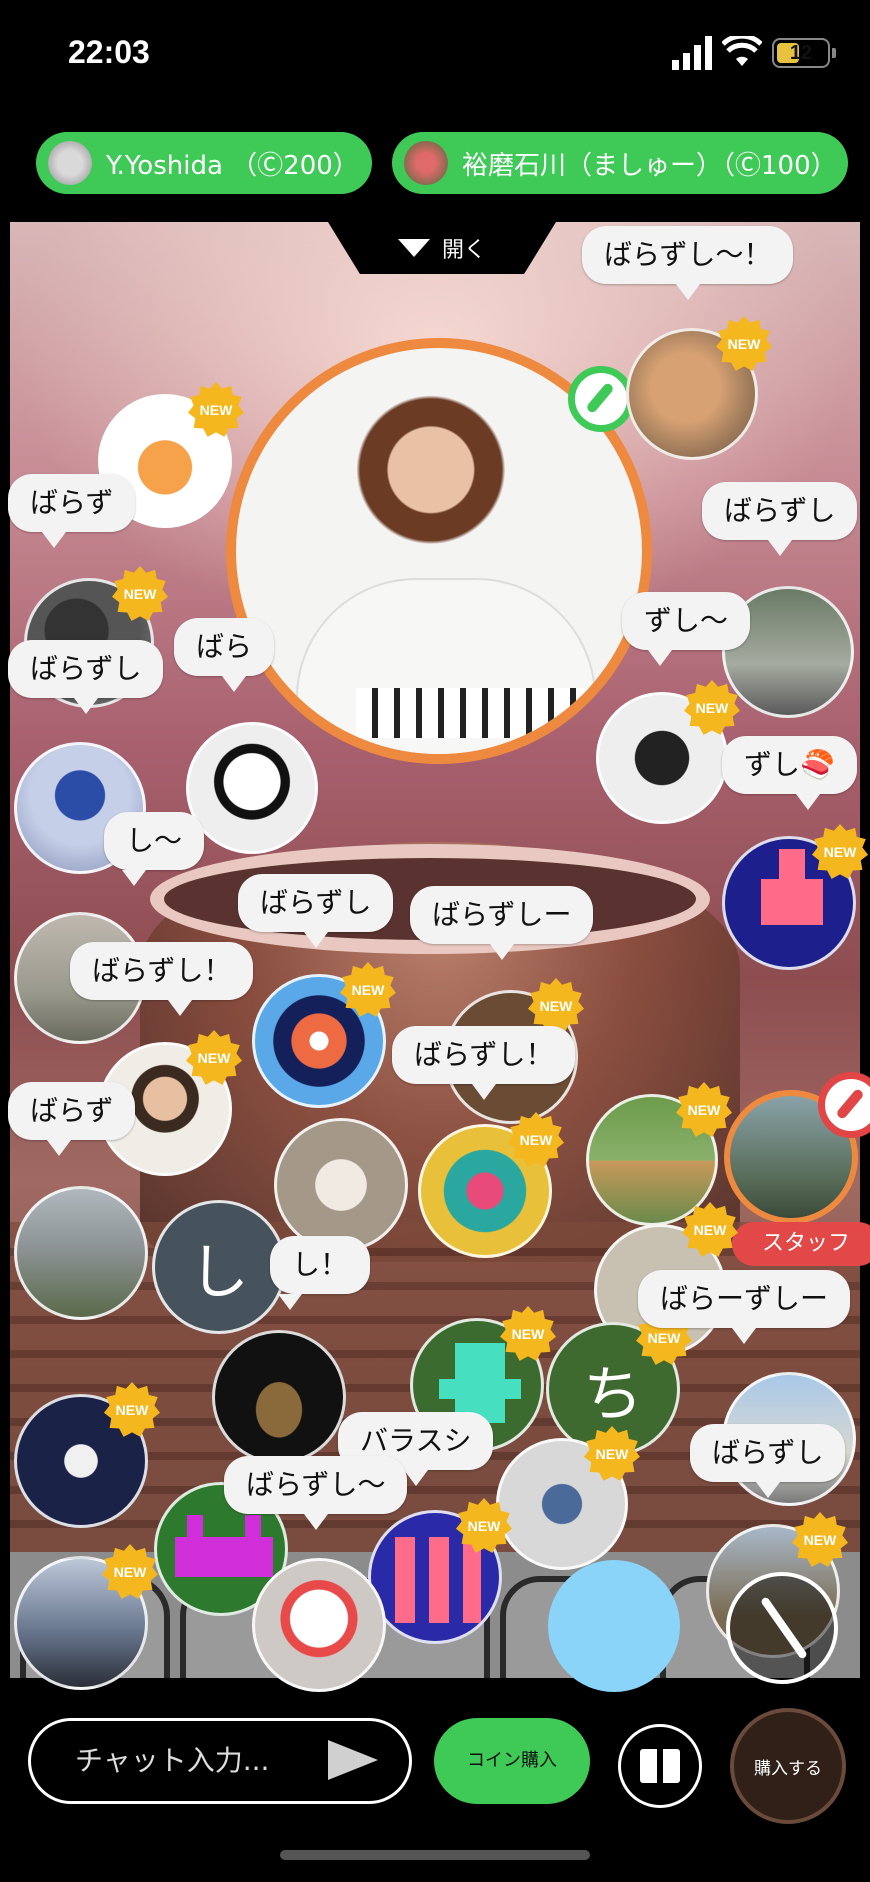 The image size is (870, 1882). I want to click on chat-bubble: ばらずしー, so click(502, 923).